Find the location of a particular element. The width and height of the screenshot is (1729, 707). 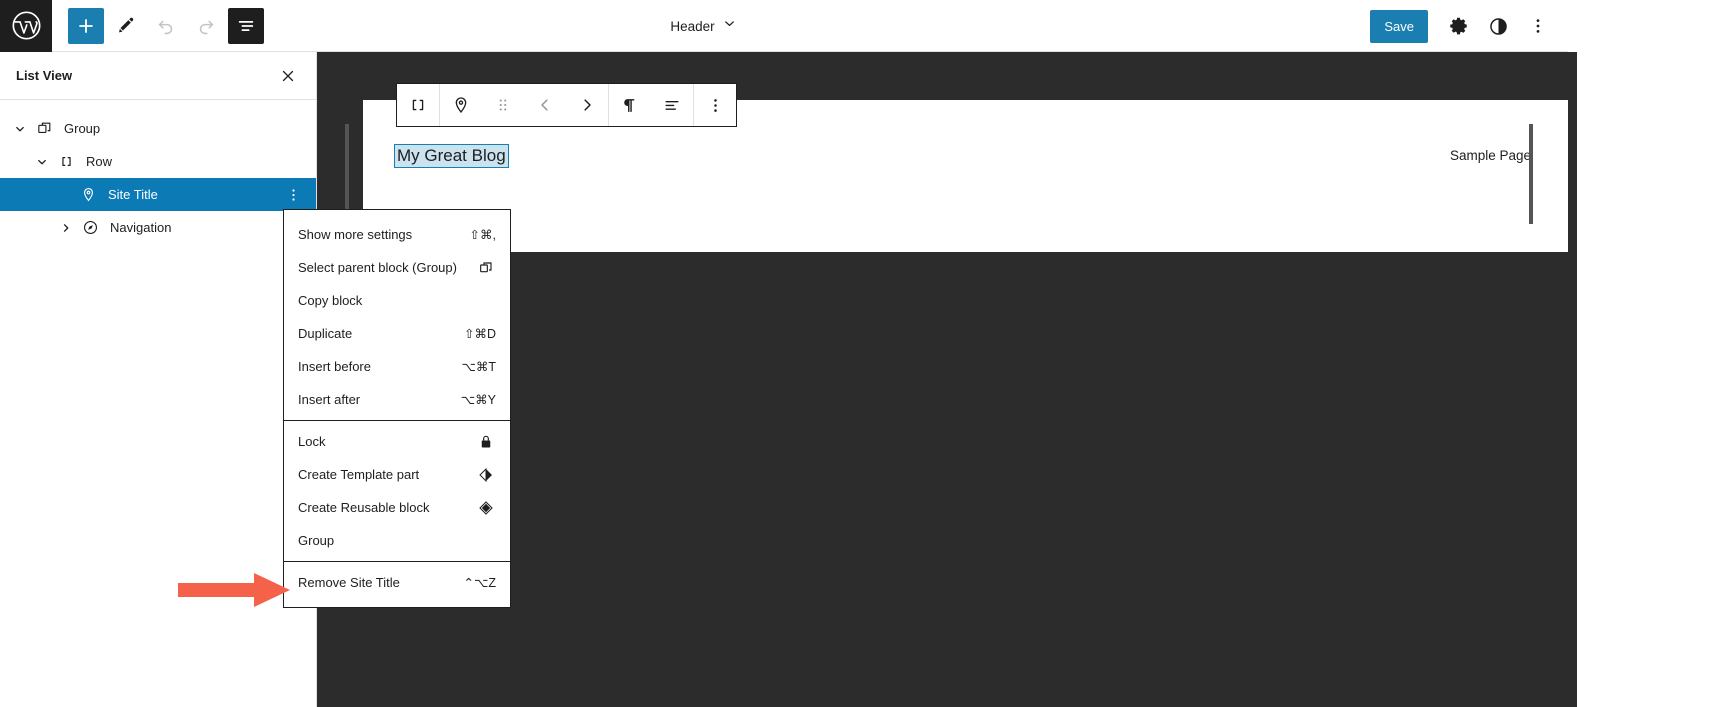

block-right-handle is located at coordinates (1531, 174).